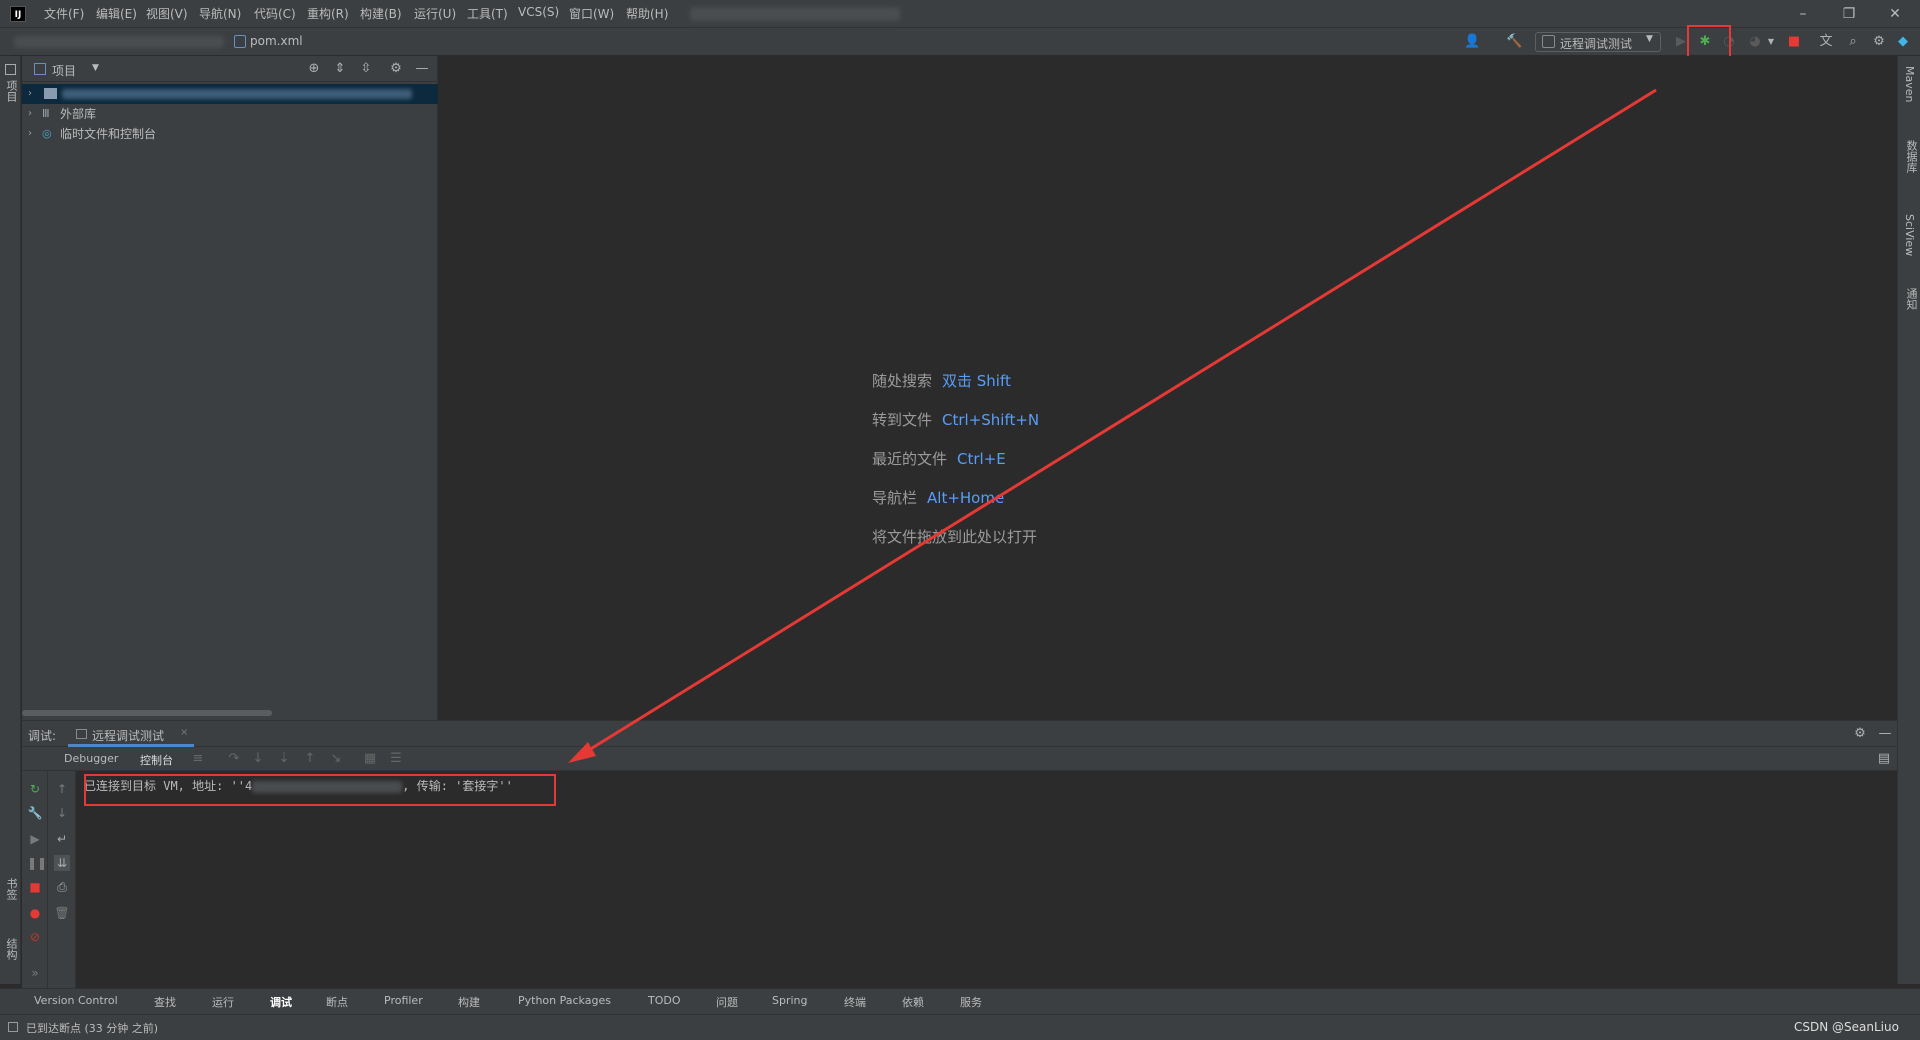  Describe the element at coordinates (1826, 42) in the screenshot. I see `translate-icon: 文` at that location.